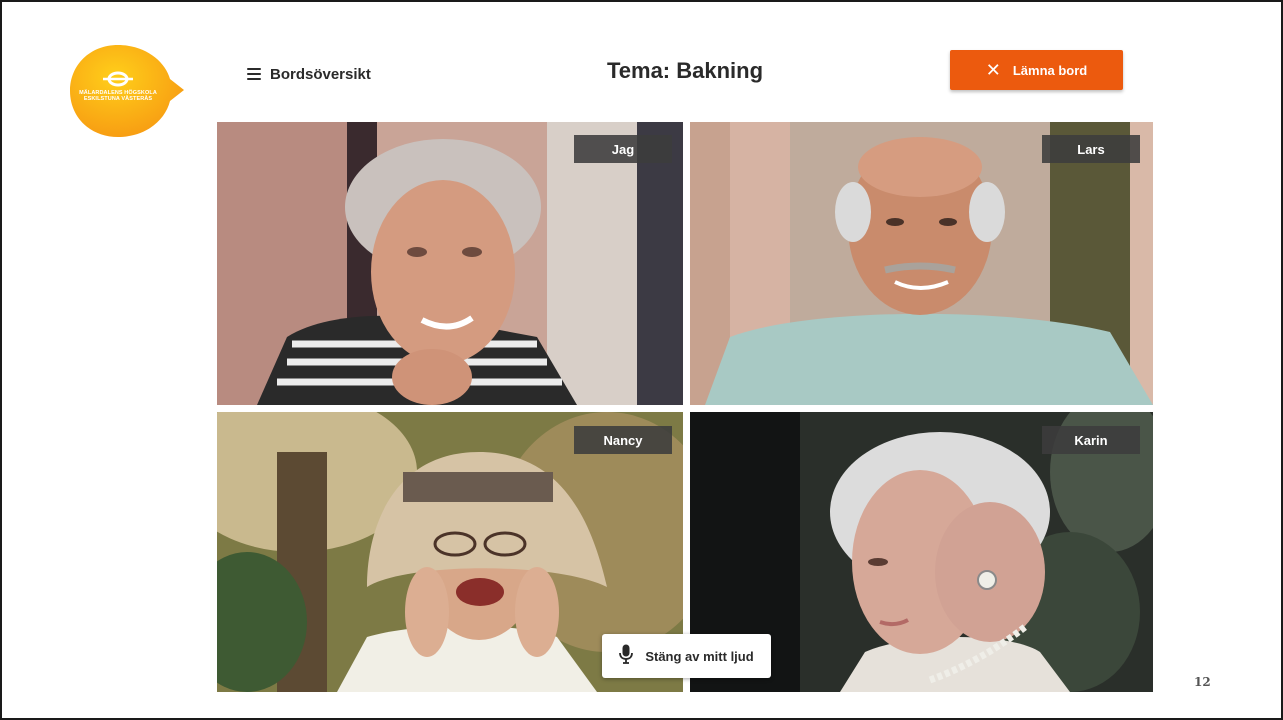 This screenshot has width=1283, height=720. I want to click on hamburger-icon, so click(254, 74).